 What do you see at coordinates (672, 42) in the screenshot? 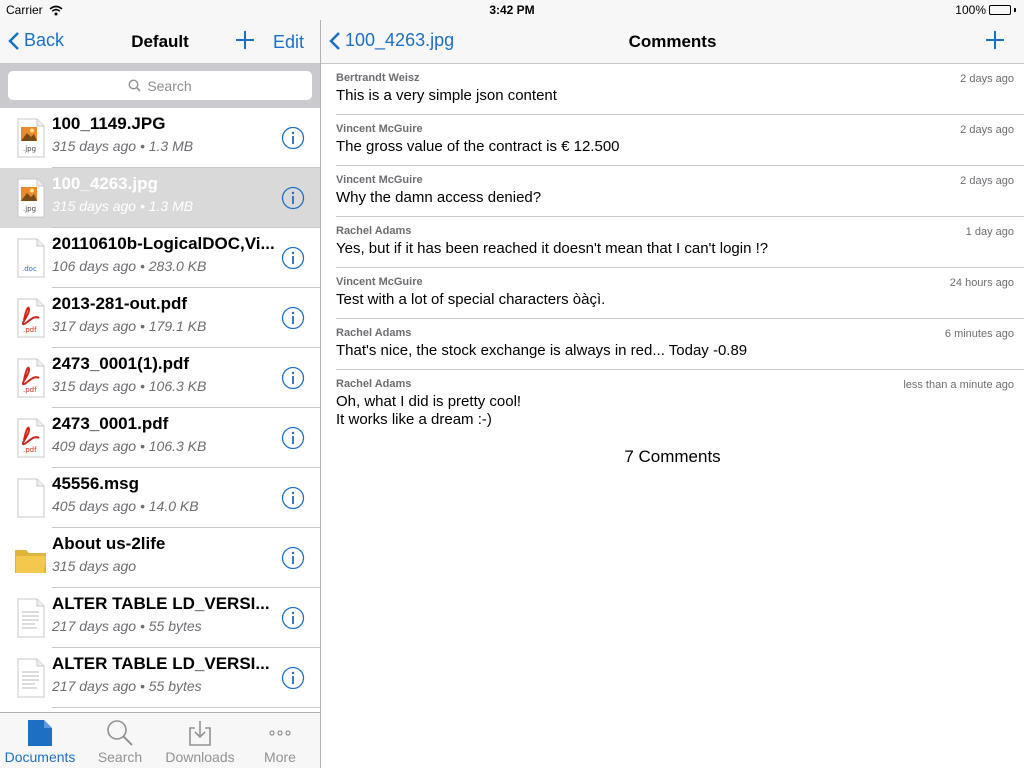
I see `right-nav-bar: 100_4263.jpg Comments` at bounding box center [672, 42].